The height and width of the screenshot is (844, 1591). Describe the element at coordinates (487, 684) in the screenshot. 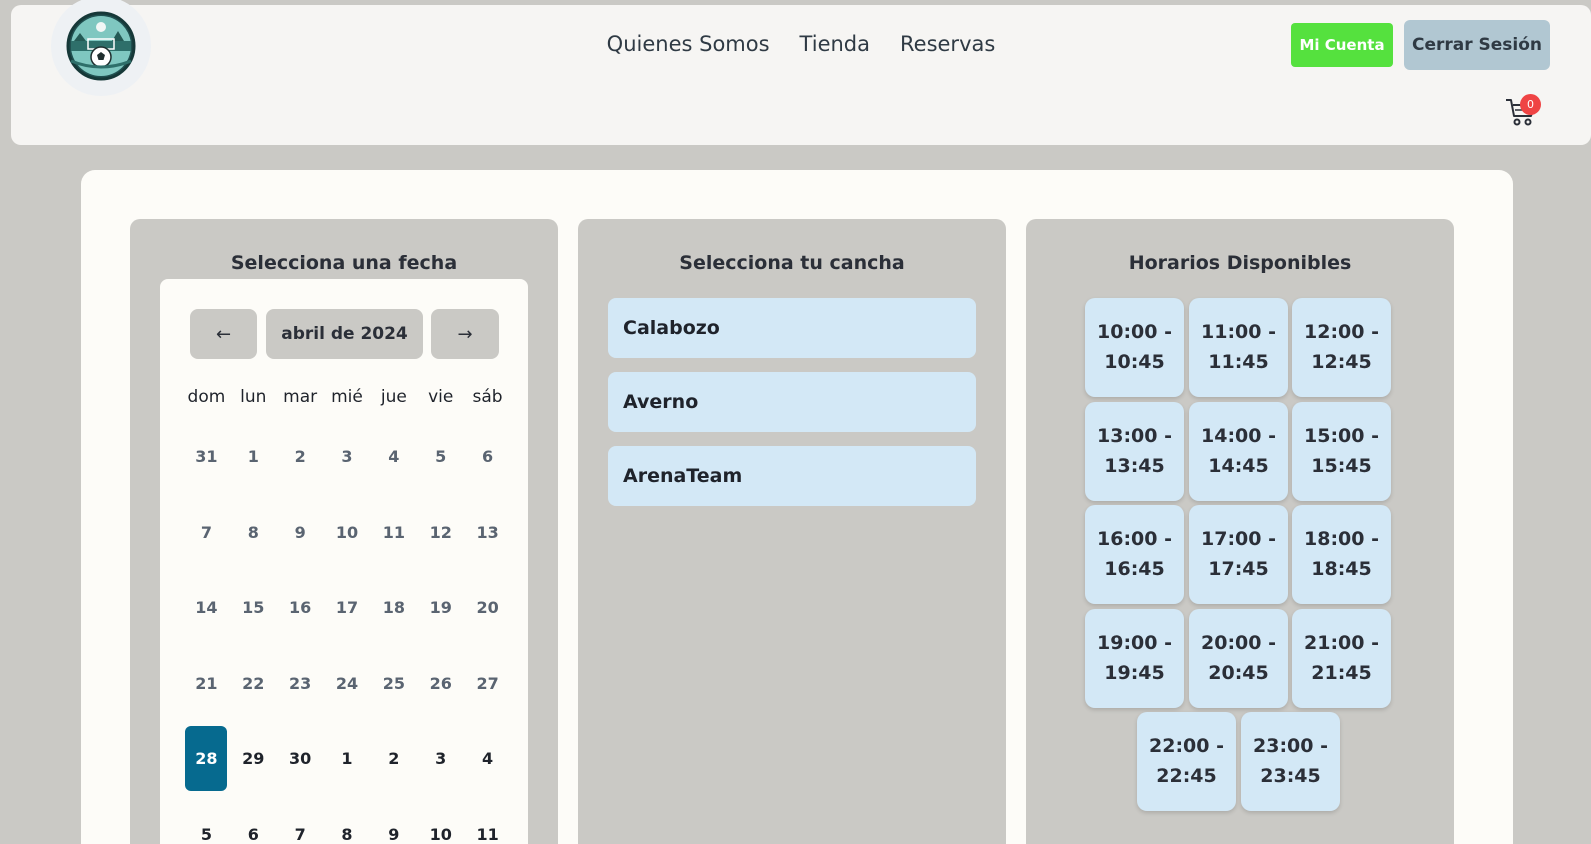

I see `calendar-day: 27` at that location.